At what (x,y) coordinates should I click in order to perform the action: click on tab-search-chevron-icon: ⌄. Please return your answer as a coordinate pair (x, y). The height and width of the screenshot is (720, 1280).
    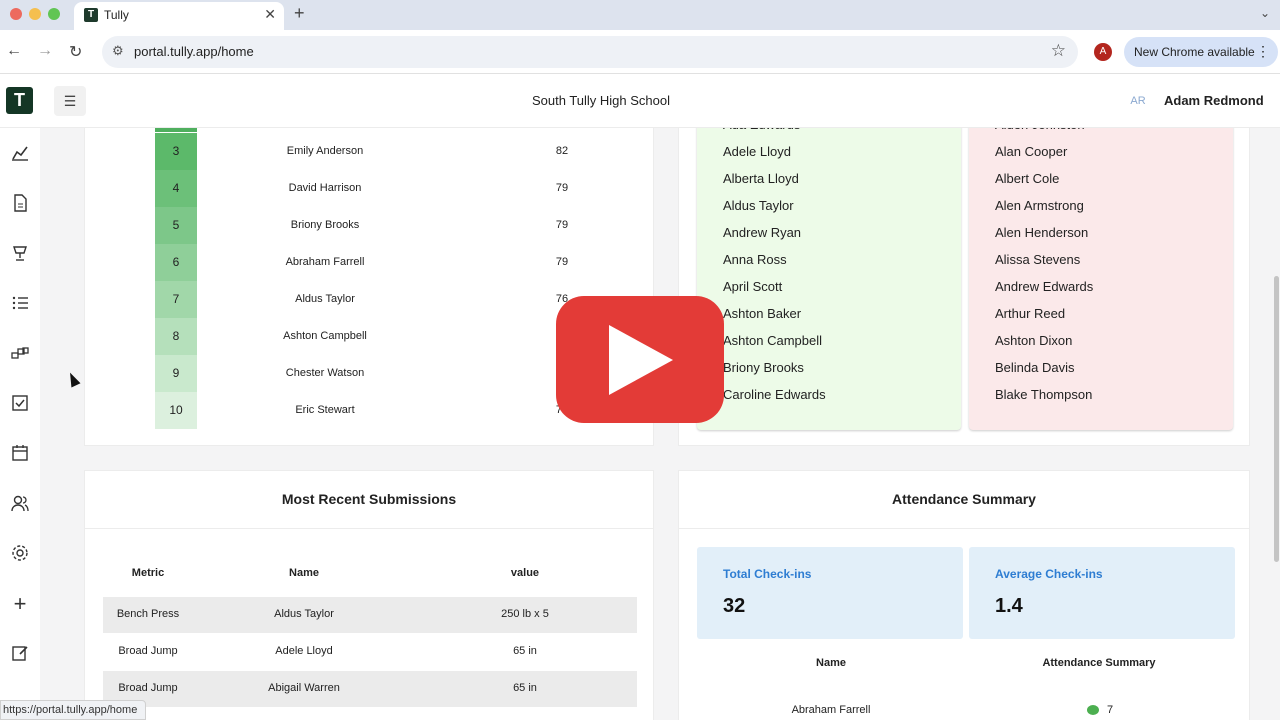
    Looking at the image, I should click on (1265, 13).